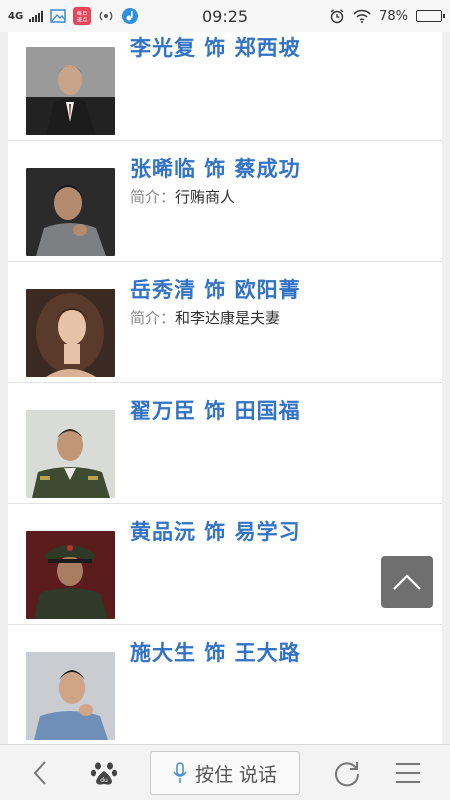  I want to click on status-left: 4G 每日 速点, so click(93, 16).